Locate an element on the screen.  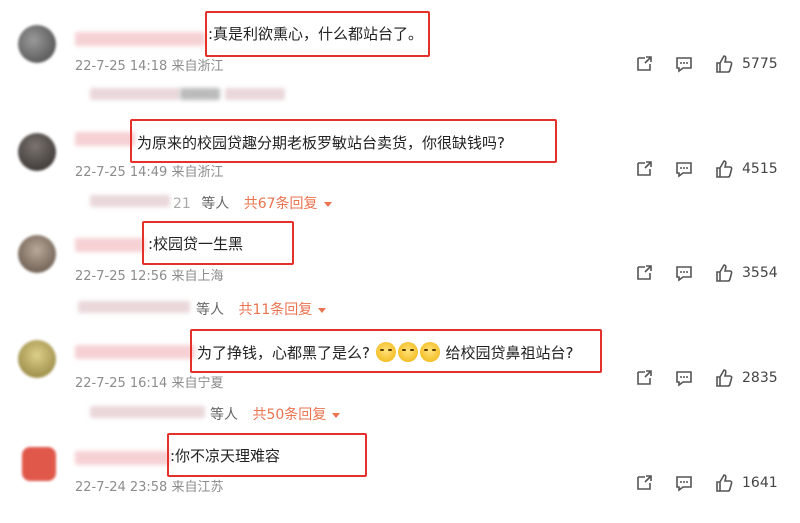
reply-summary: 等人 共50条回复 is located at coordinates (275, 414).